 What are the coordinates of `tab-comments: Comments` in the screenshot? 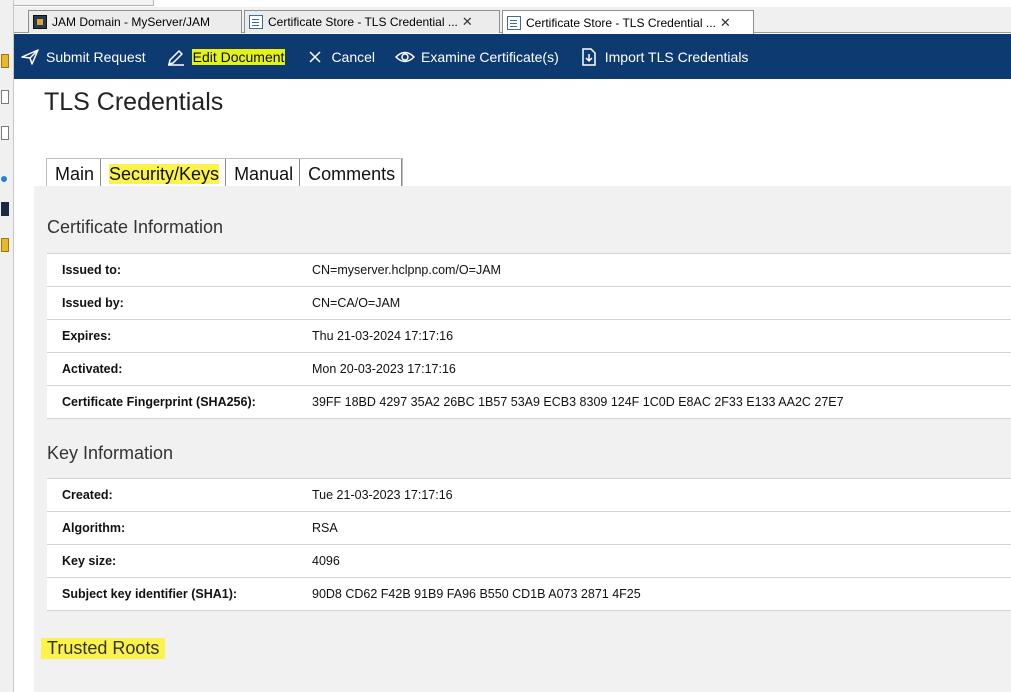 It's located at (351, 172).